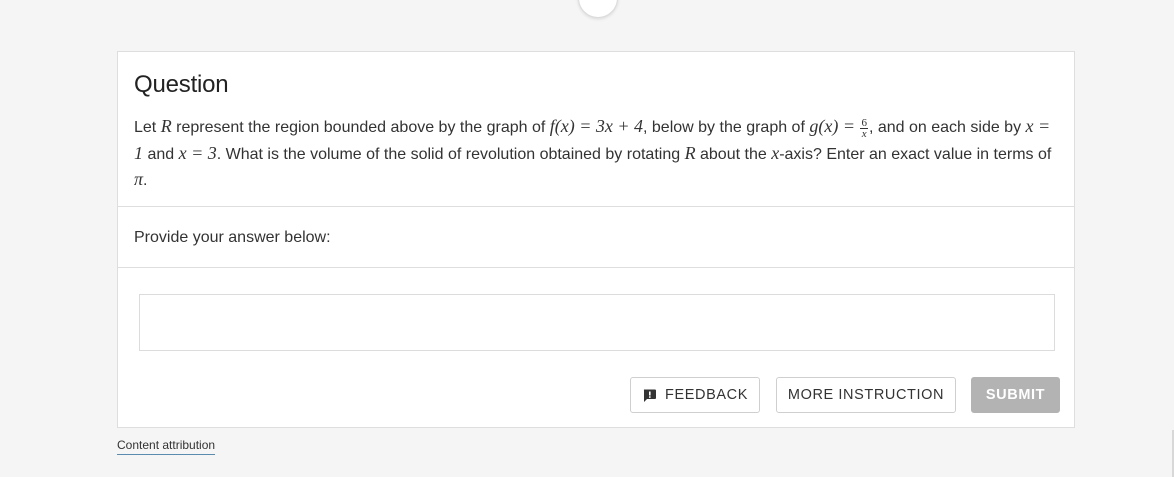 This screenshot has height=477, width=1174. Describe the element at coordinates (597, 322) in the screenshot. I see `answer-input` at that location.